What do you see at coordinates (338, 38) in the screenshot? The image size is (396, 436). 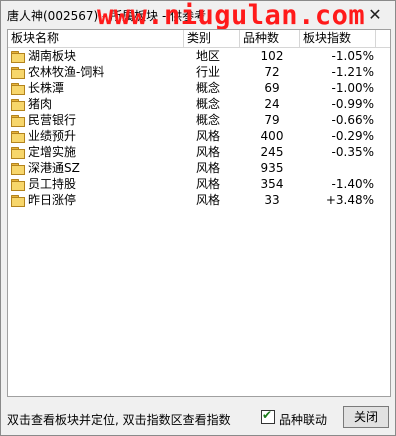 I see `column-header-index: 板块指数` at bounding box center [338, 38].